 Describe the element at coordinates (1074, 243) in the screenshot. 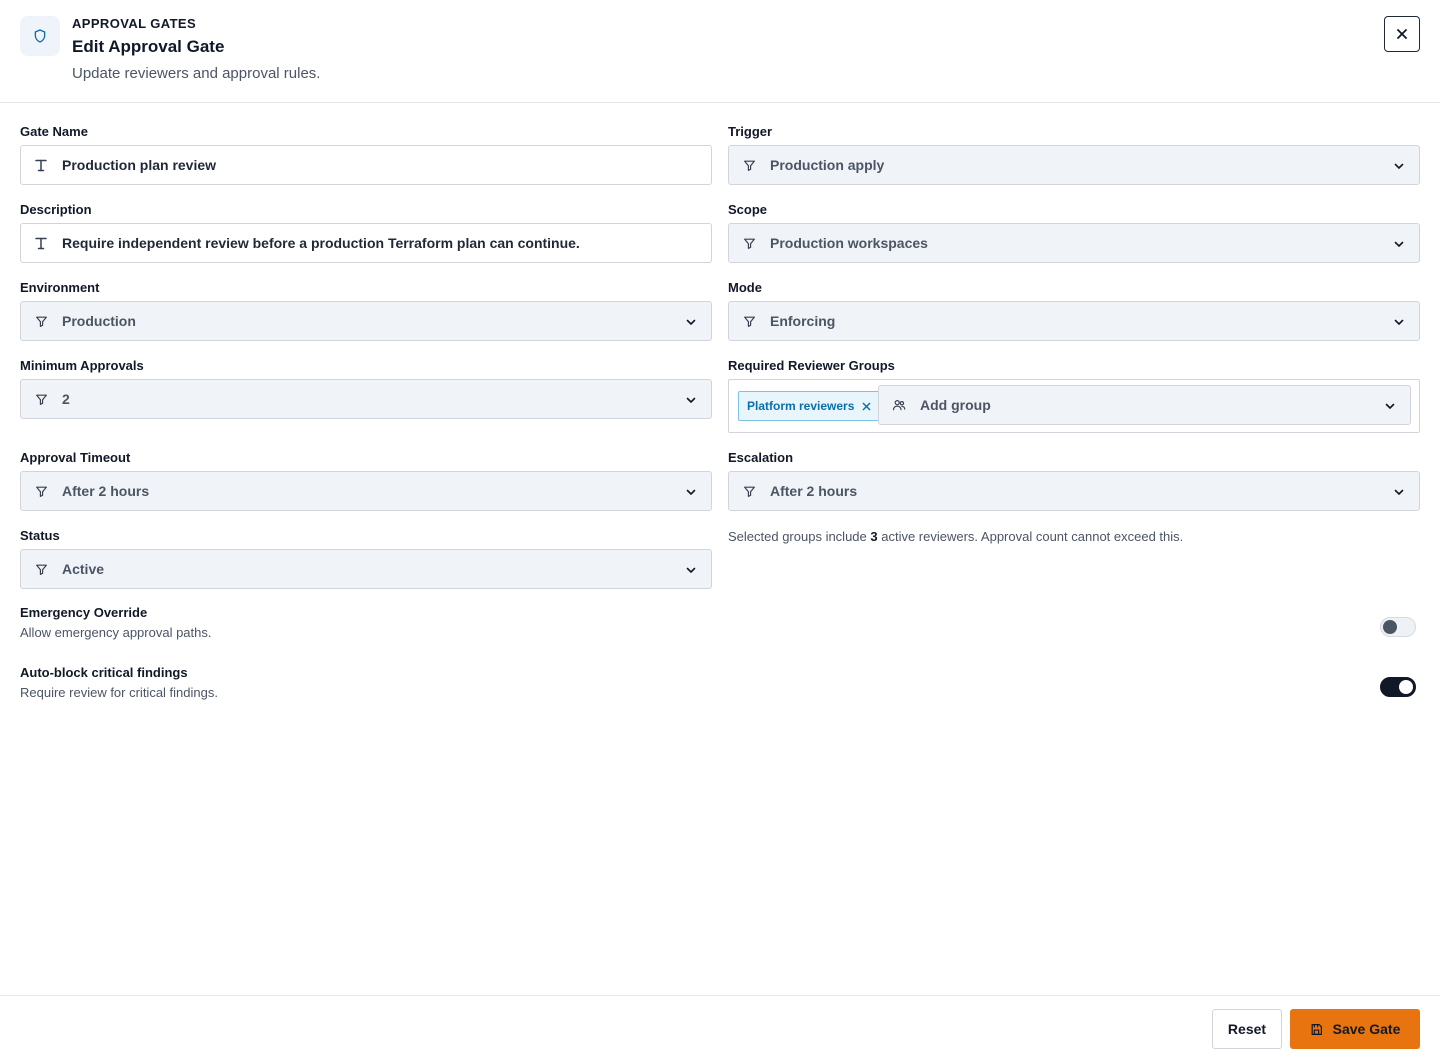

I see `scope-select: Production workspaces` at that location.